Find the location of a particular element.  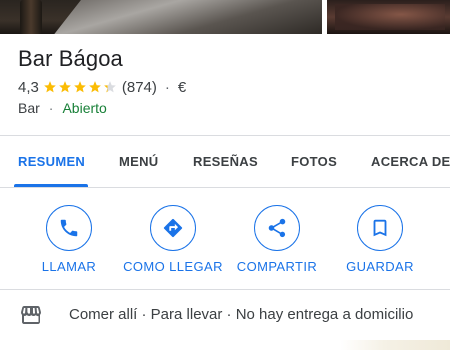

directions-button-circle is located at coordinates (173, 228).